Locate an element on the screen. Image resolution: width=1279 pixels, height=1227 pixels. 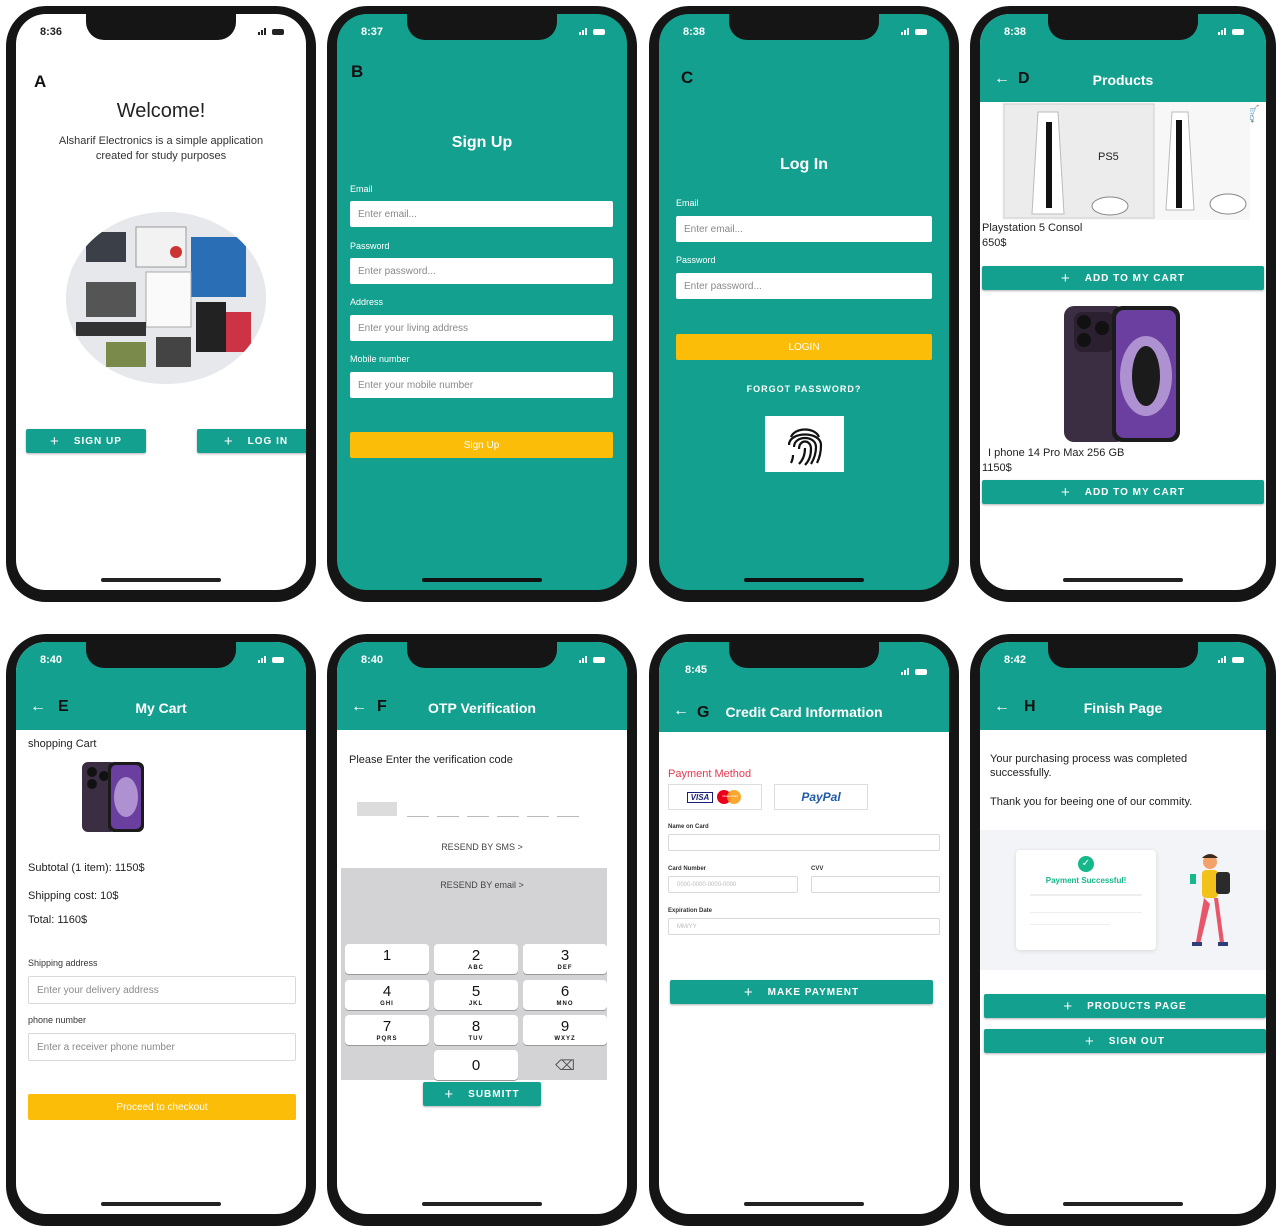
expiration-date-label: Expiration Date is located at coordinates (690, 911).